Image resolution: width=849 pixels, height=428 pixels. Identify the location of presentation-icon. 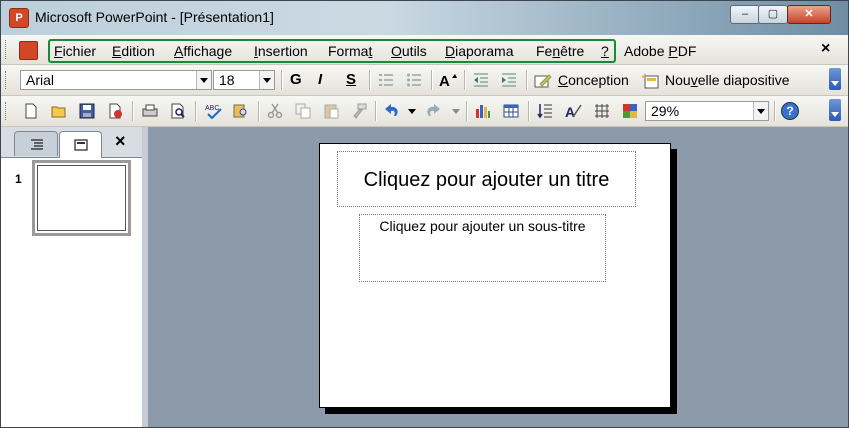
(28, 50).